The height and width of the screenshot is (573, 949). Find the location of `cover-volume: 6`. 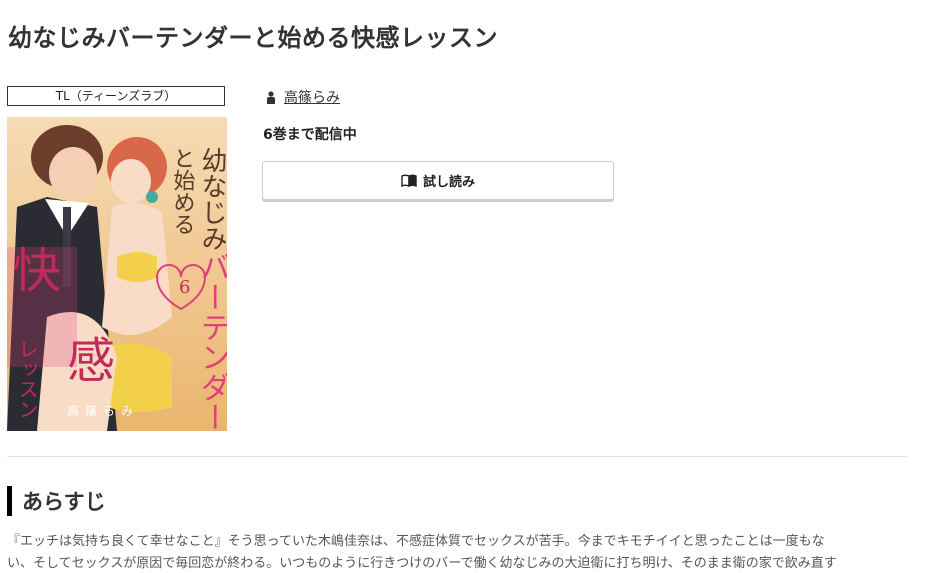

cover-volume: 6 is located at coordinates (184, 287).